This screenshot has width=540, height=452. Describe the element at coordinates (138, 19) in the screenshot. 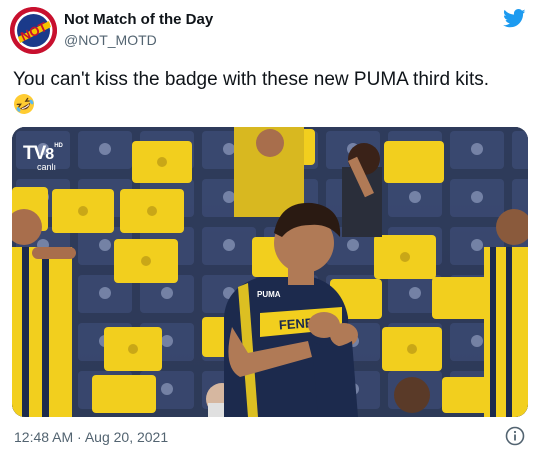

I see `display-name: Not Match of the Day` at that location.